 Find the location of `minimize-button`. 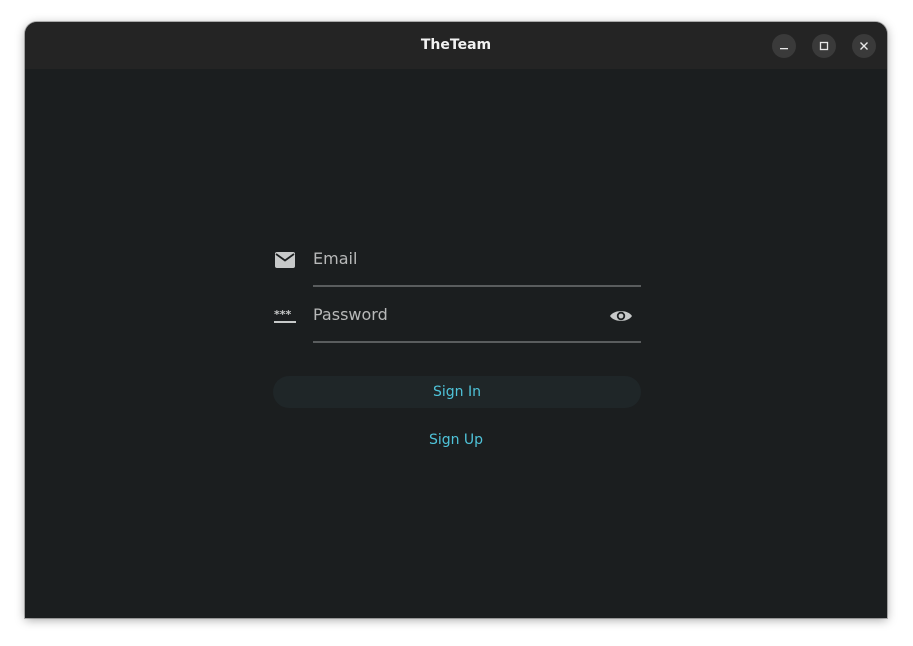

minimize-button is located at coordinates (784, 46).